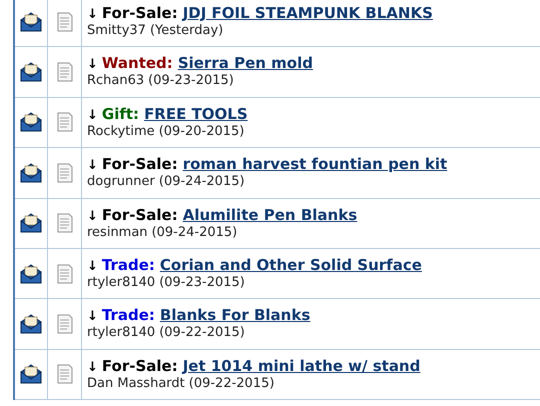 This screenshot has width=540, height=406. Describe the element at coordinates (291, 265) in the screenshot. I see `thread-title-link: Corian and Other Solid Surface` at that location.